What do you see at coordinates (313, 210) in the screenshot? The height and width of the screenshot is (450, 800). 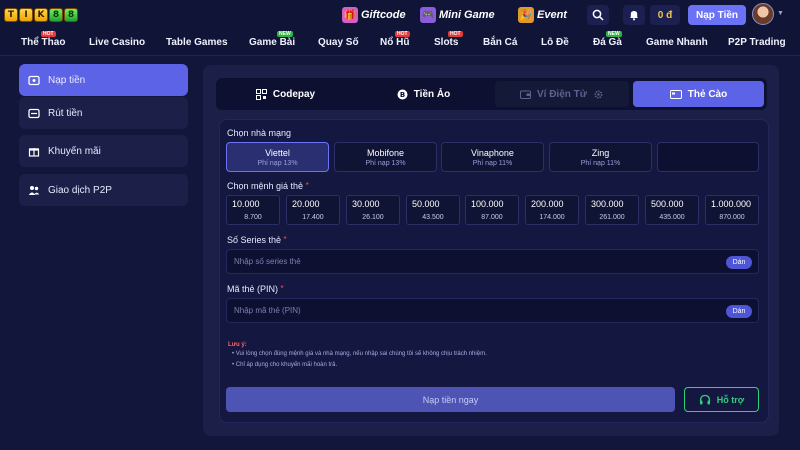 I see `amount-option: 20.000 17.400` at bounding box center [313, 210].